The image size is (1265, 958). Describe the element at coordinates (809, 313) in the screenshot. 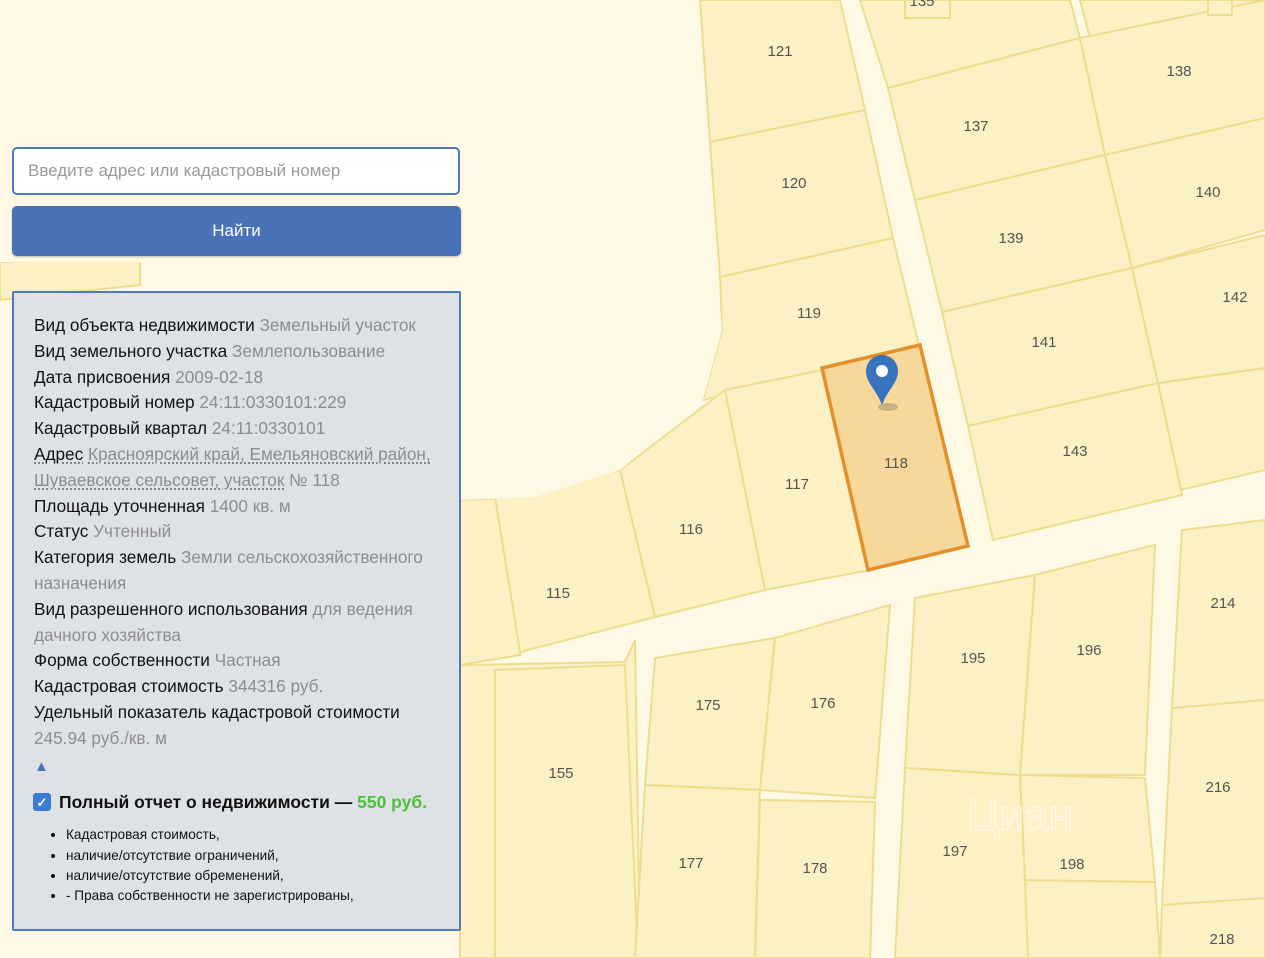

I see `plot-number-119: 119` at that location.